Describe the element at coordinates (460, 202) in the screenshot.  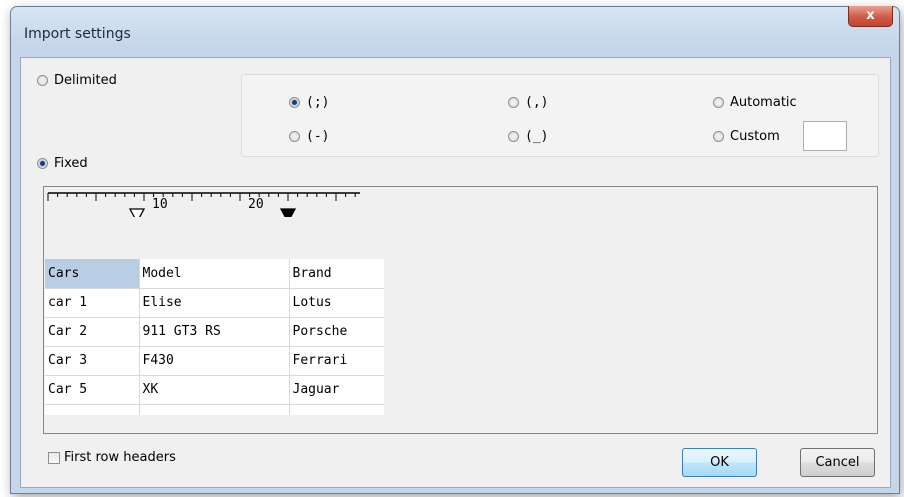
I see `column-ruler: 10 20` at that location.